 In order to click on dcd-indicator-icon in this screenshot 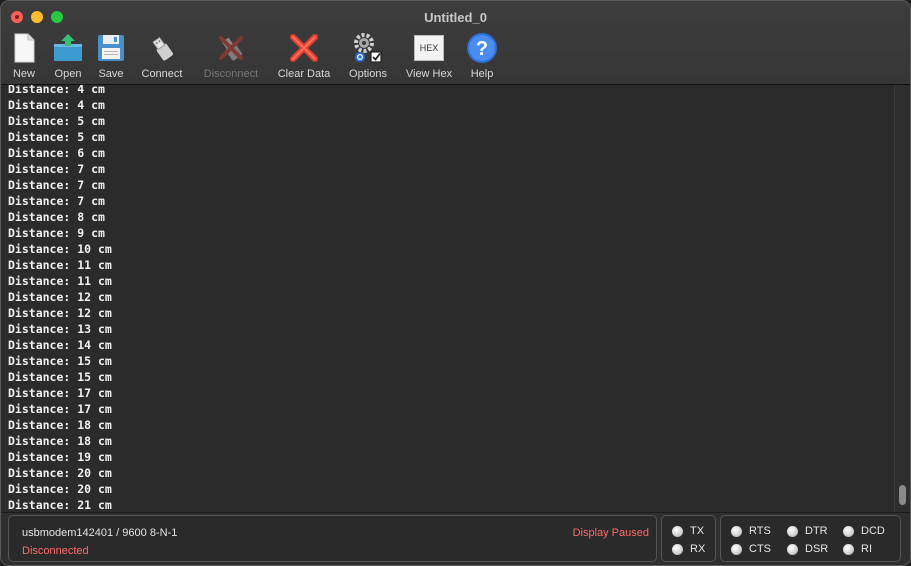, I will do `click(848, 531)`.